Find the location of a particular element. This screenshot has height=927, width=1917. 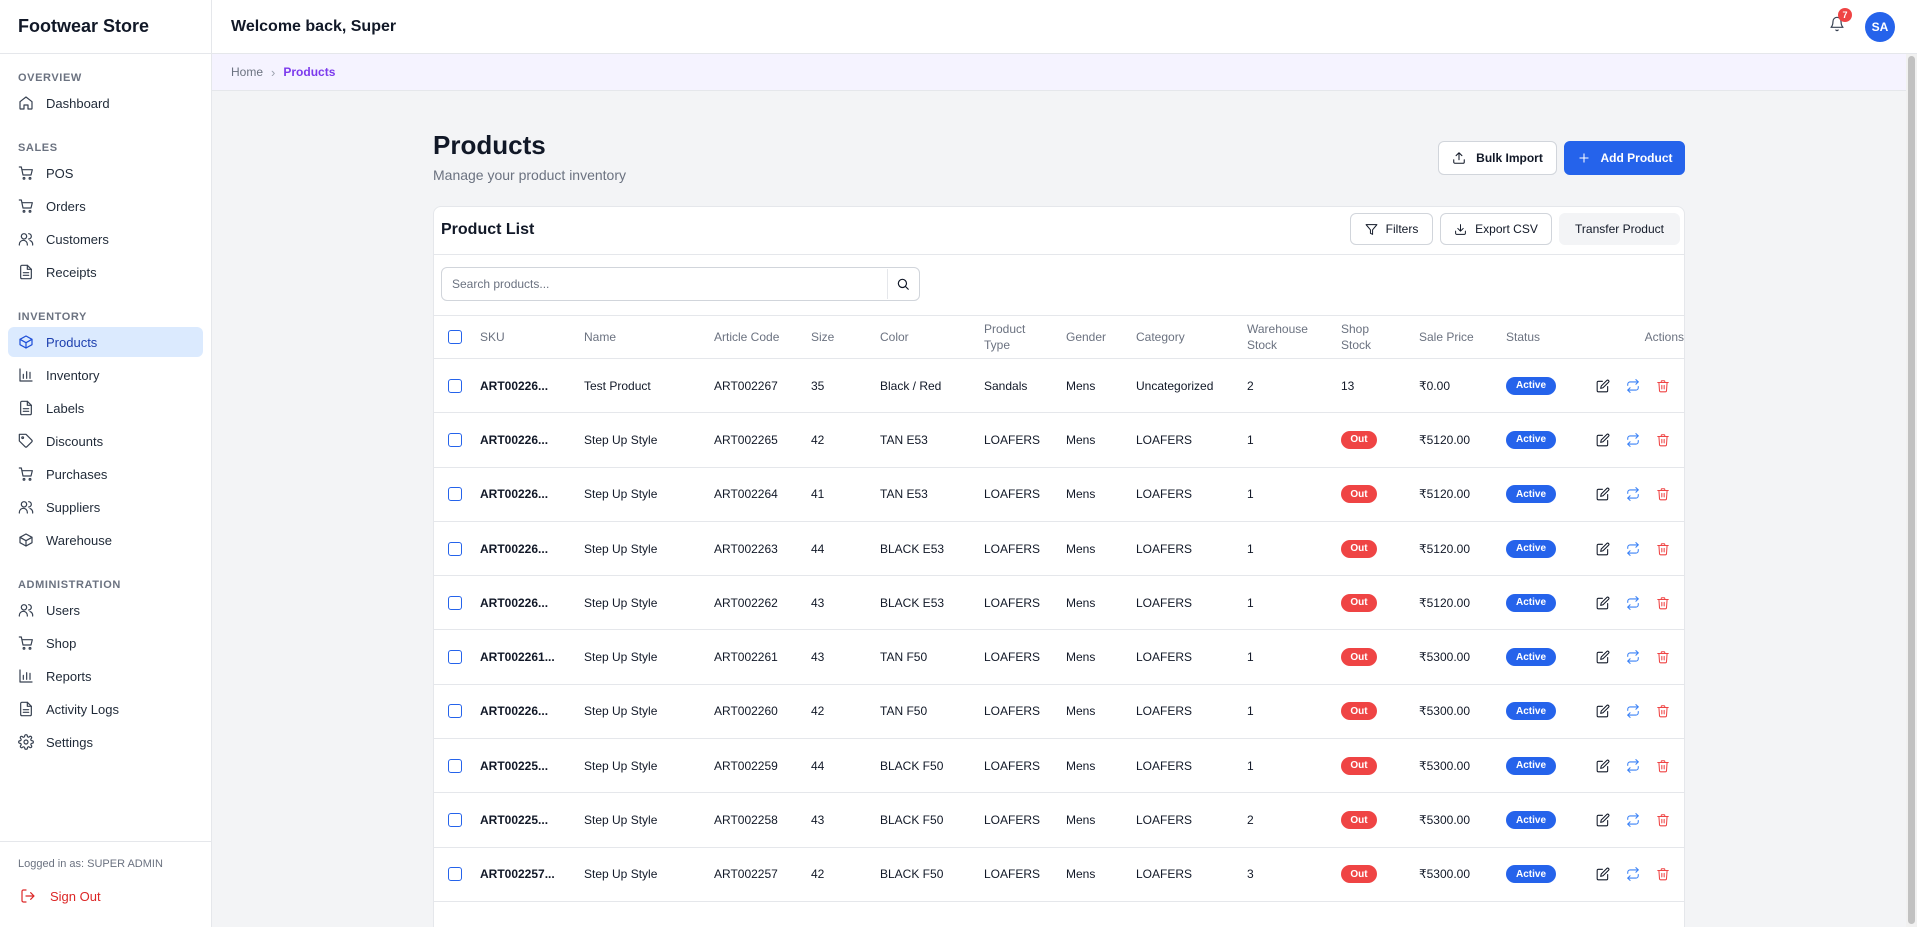

transfer-product-button: Transfer Product is located at coordinates (1619, 229).